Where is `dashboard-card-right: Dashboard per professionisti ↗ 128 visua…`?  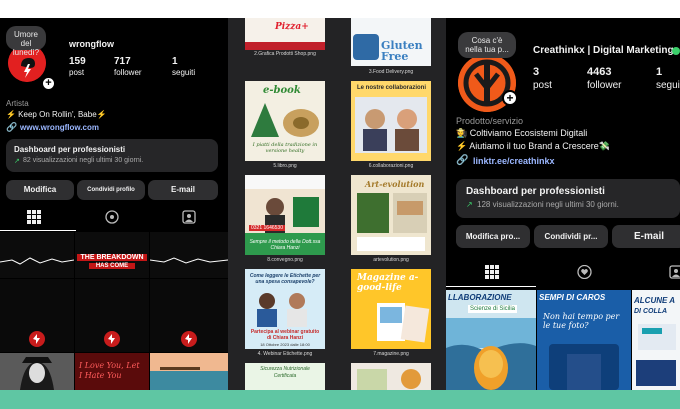 dashboard-card-right: Dashboard per professionisti ↗ 128 visua… is located at coordinates (568, 198).